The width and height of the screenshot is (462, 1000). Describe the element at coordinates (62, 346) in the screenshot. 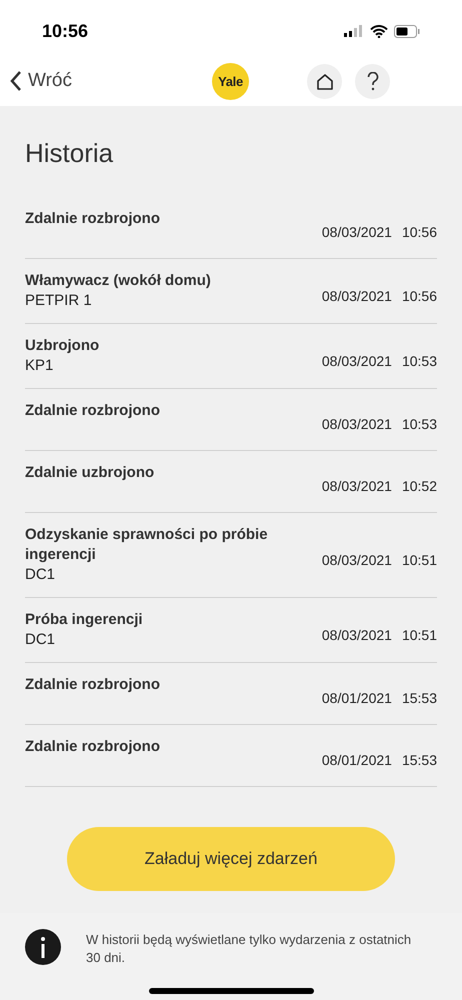

I see `event-title: Uzbrojono` at that location.